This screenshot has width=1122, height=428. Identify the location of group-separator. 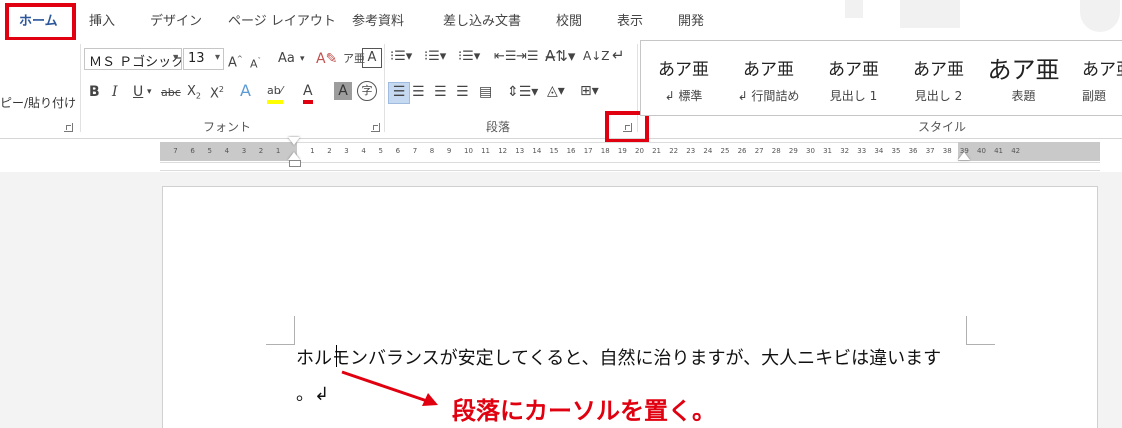
(80, 88).